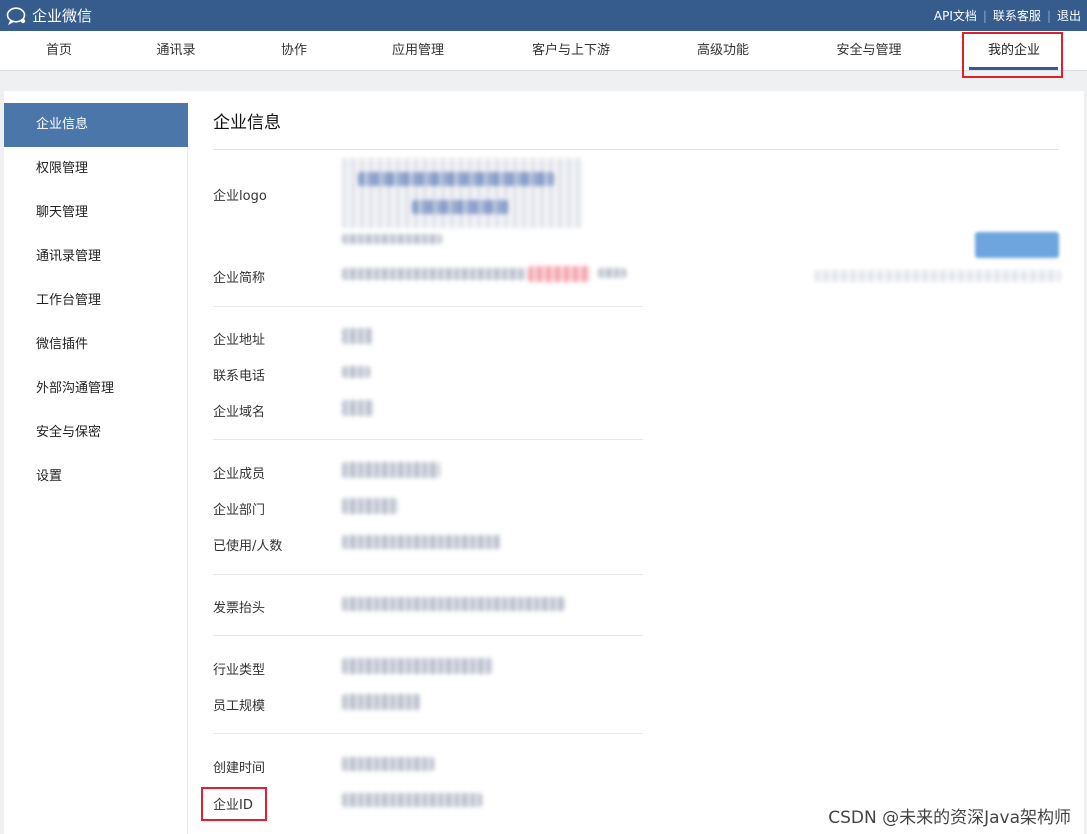  I want to click on edit-button, so click(1017, 245).